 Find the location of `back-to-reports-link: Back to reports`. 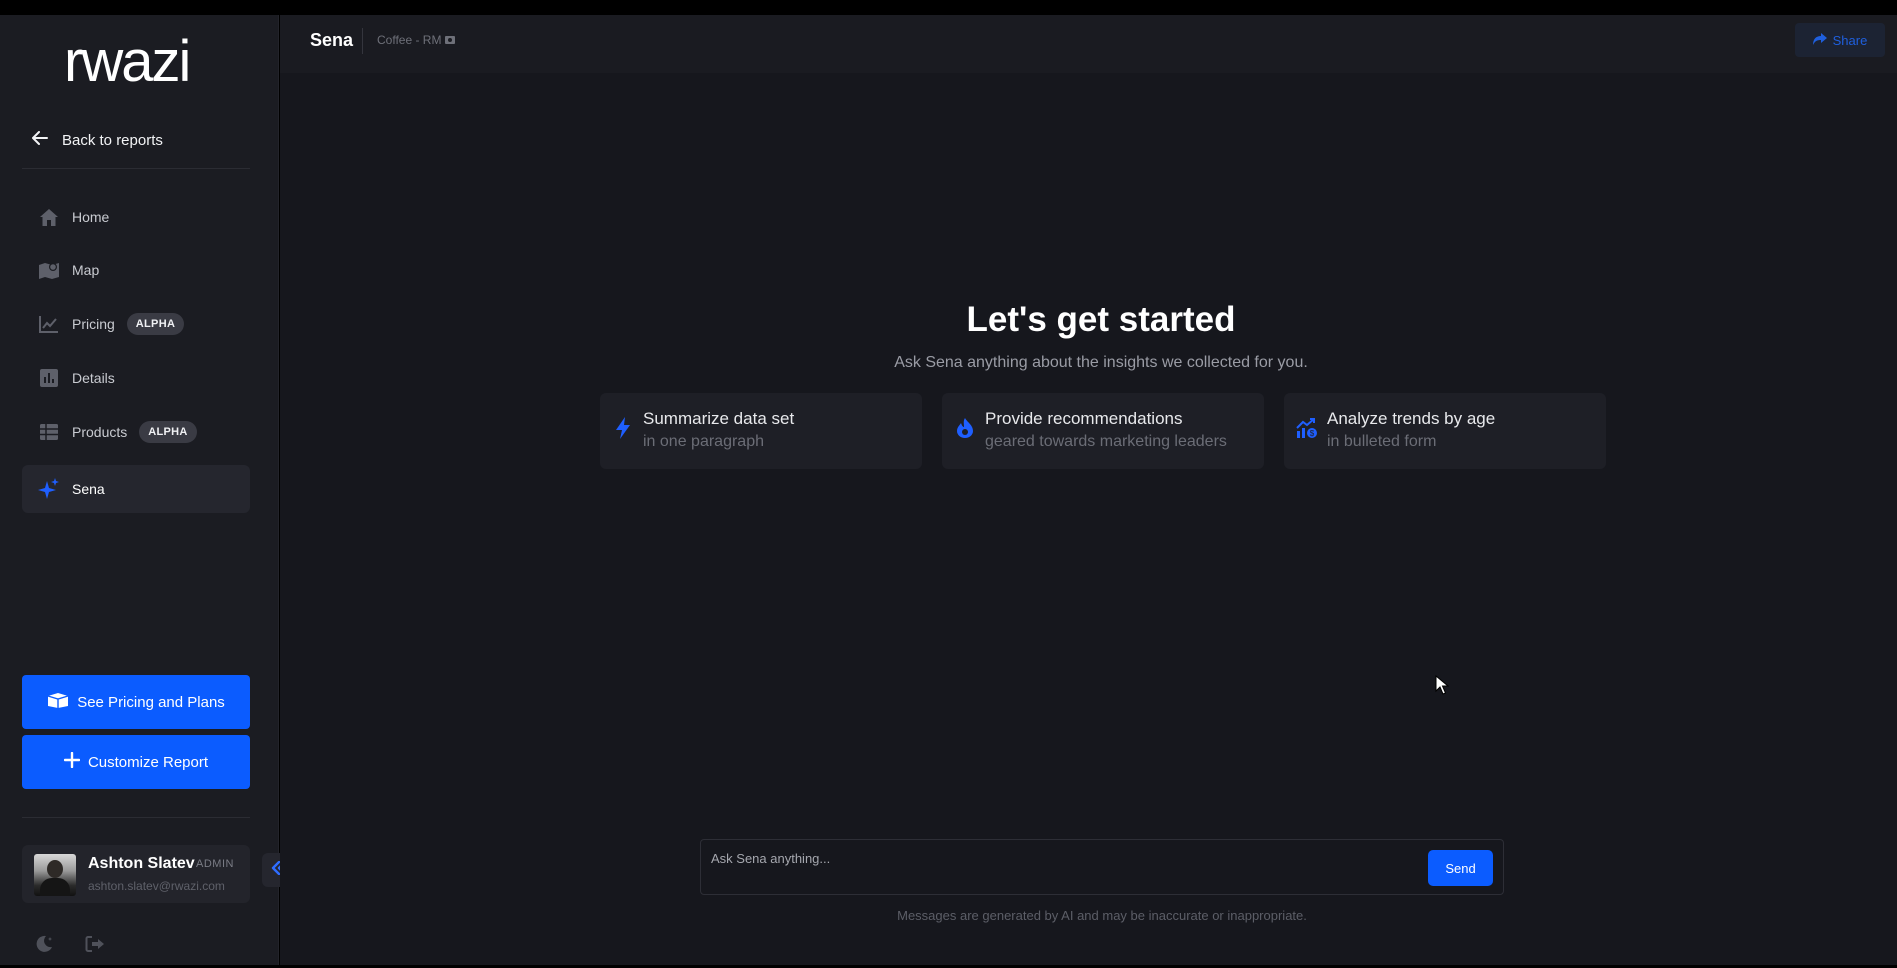

back-to-reports-link: Back to reports is located at coordinates (97, 140).